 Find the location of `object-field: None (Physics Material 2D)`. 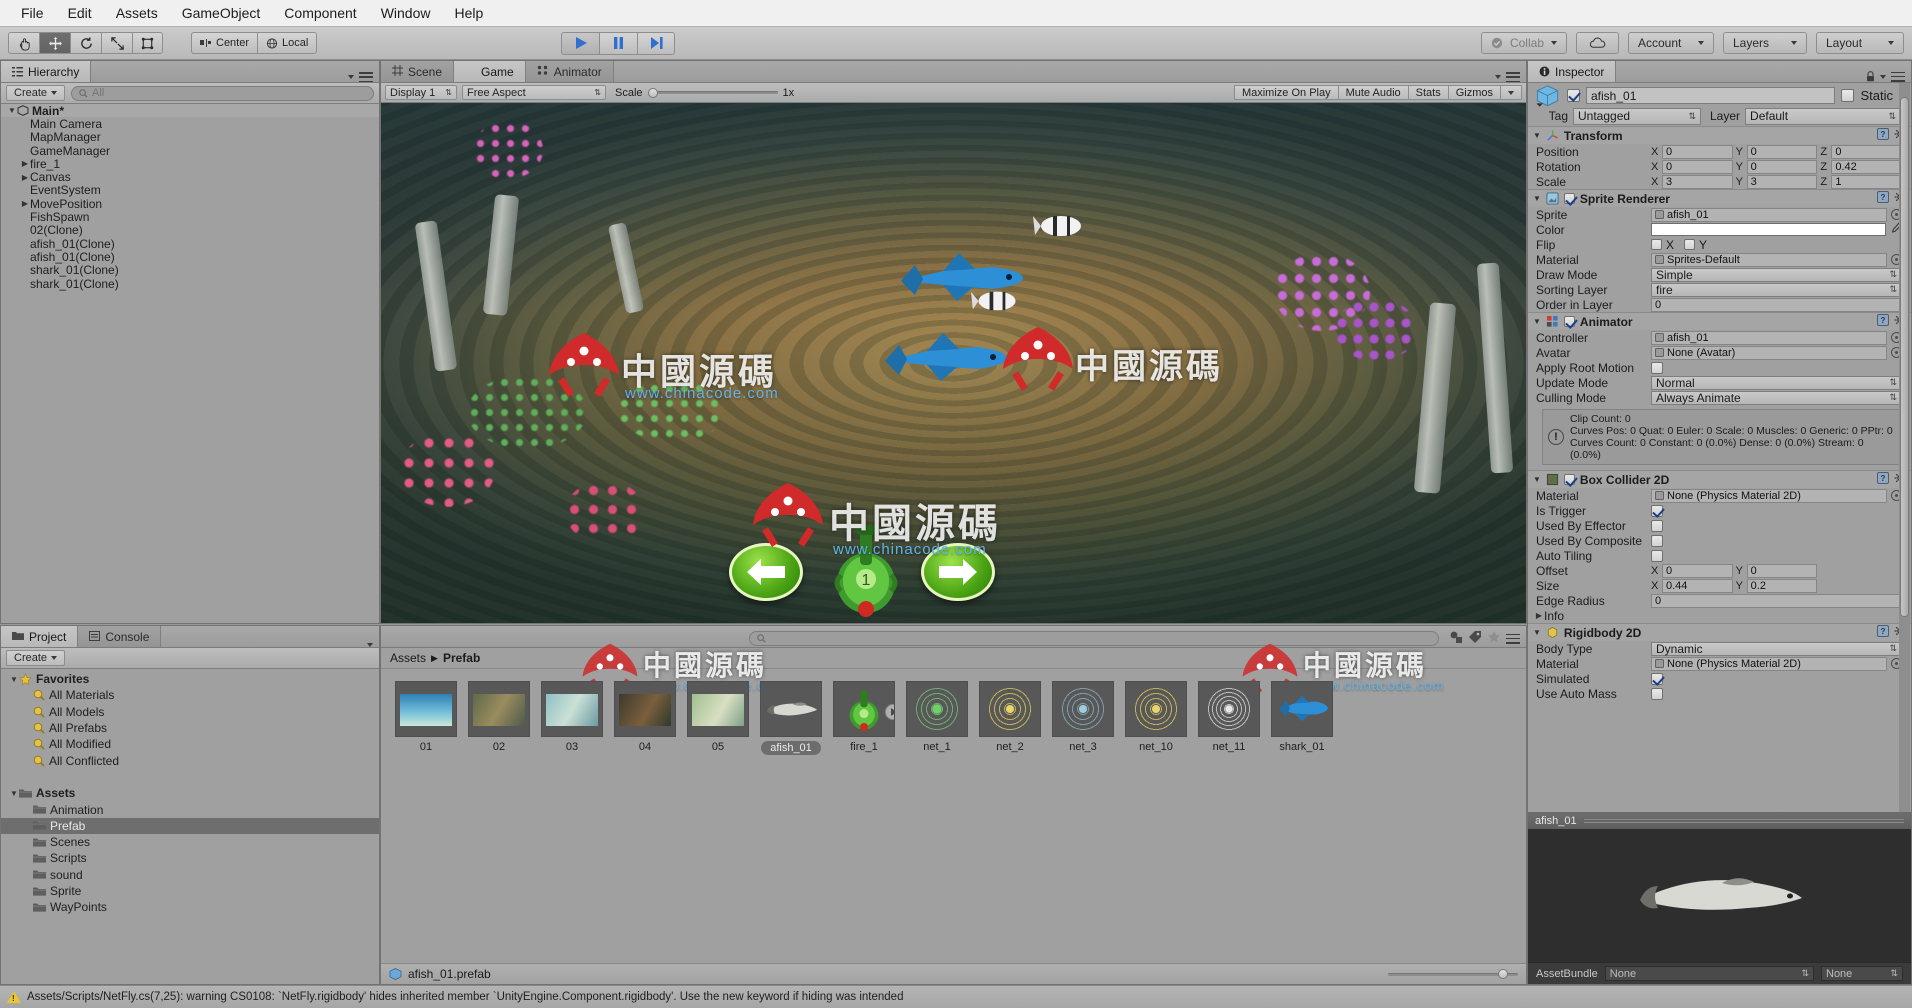

object-field: None (Physics Material 2D) is located at coordinates (1769, 495).